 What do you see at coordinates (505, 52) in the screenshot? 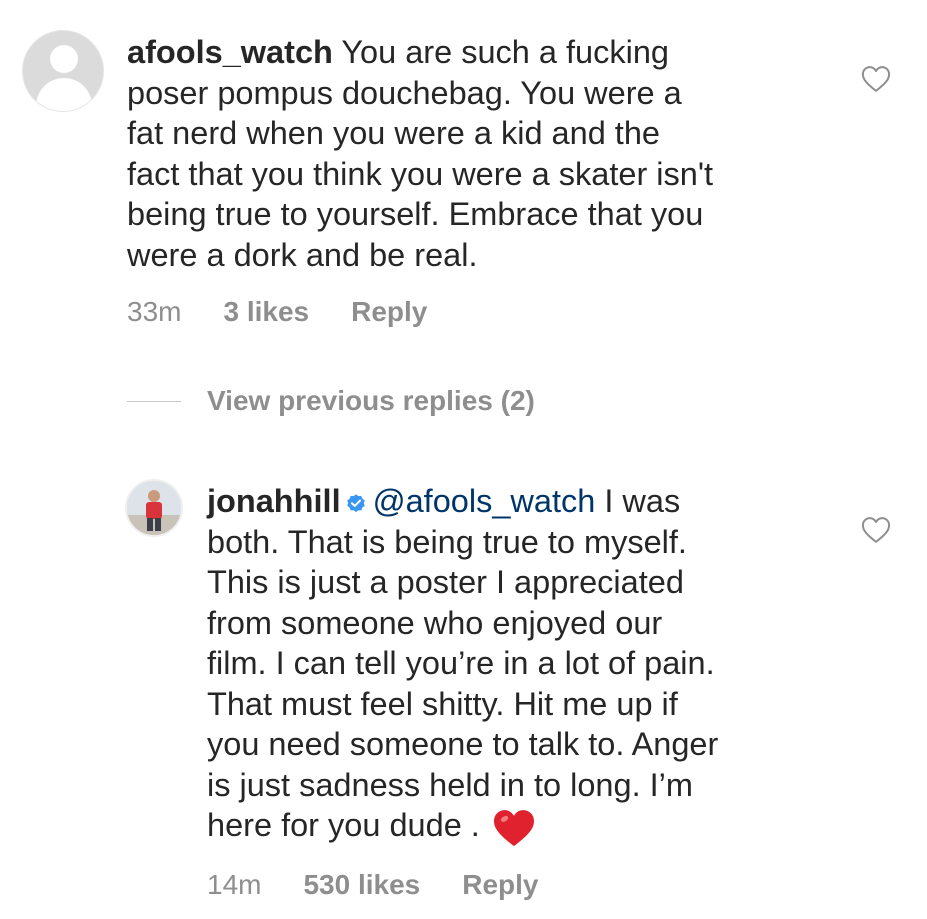
I see `comment-text-line: You are such a fucking` at bounding box center [505, 52].